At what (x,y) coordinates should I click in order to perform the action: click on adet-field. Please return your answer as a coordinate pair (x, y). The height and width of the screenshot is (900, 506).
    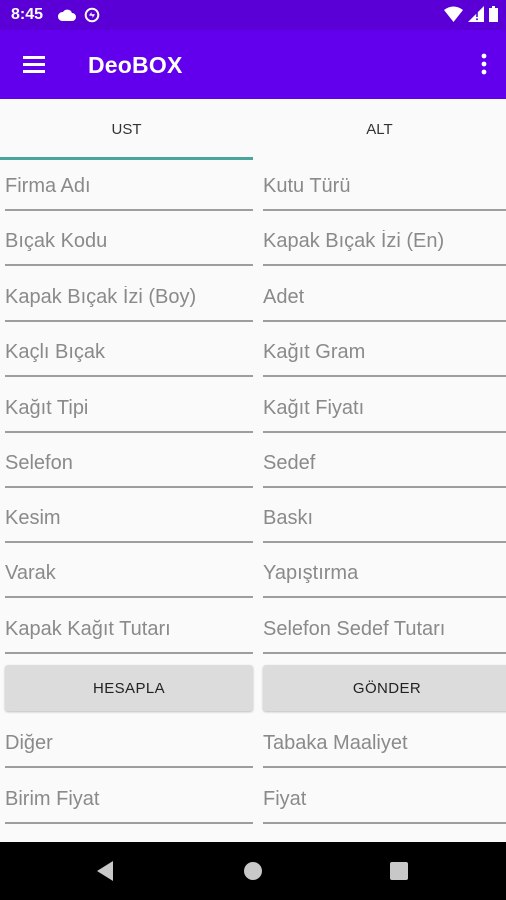
    Looking at the image, I should click on (384, 298).